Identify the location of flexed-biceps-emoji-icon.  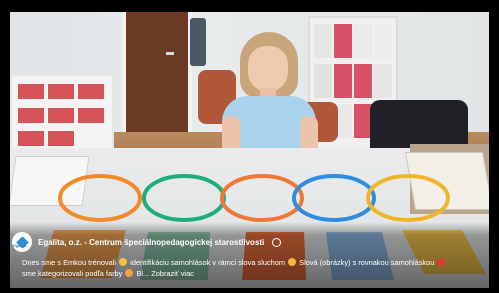
(123, 262).